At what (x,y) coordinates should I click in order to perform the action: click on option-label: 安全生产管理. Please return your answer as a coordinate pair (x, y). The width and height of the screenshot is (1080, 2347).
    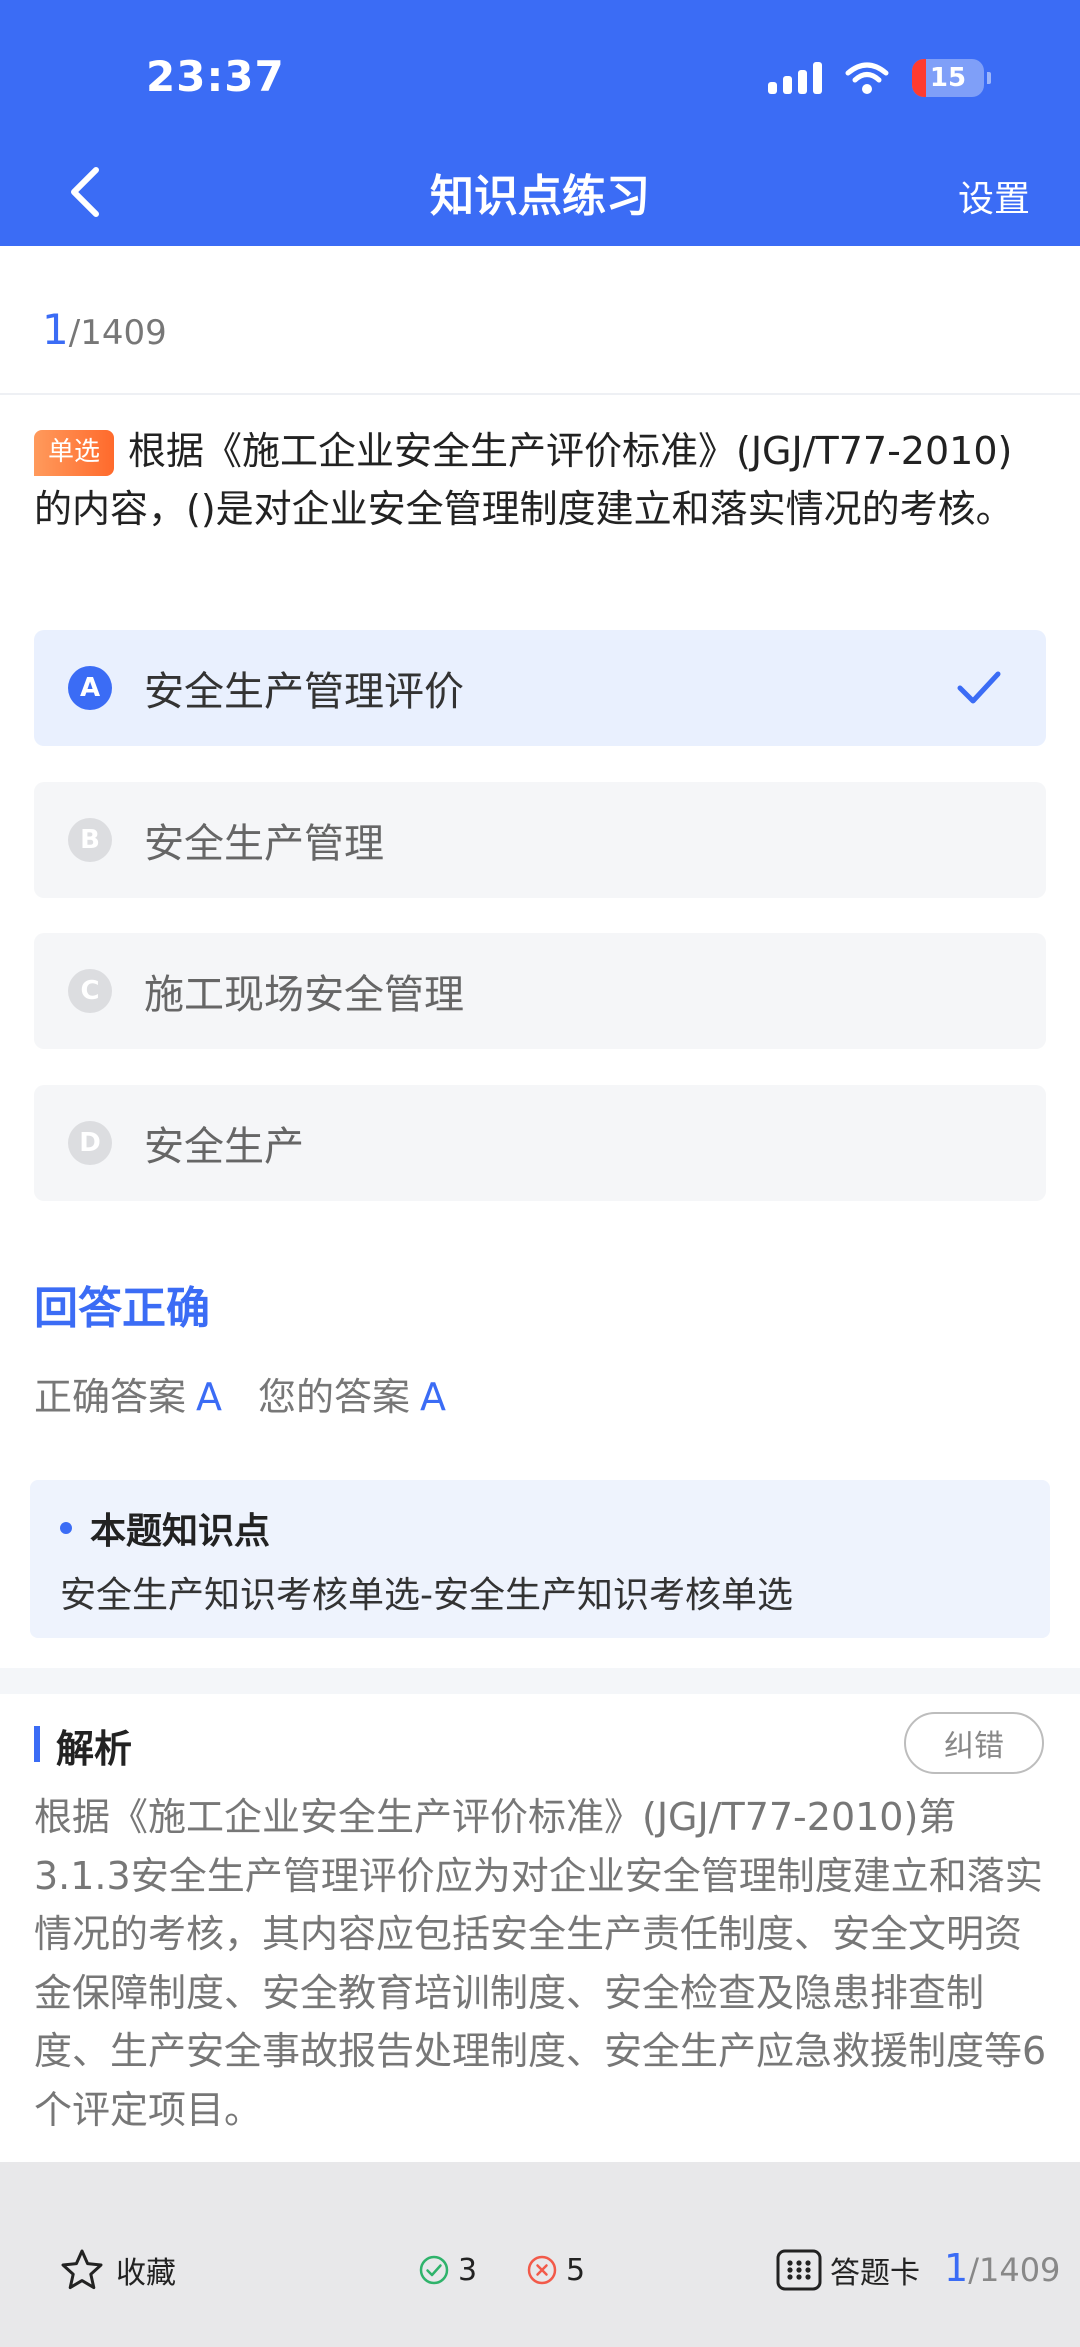
    Looking at the image, I should click on (264, 844).